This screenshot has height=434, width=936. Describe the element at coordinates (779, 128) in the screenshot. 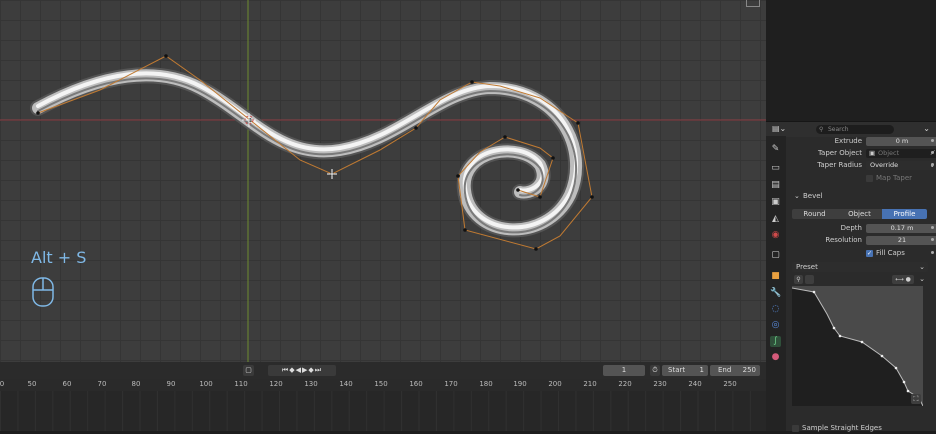

I see `editor-type-icon: ▤⌄` at that location.